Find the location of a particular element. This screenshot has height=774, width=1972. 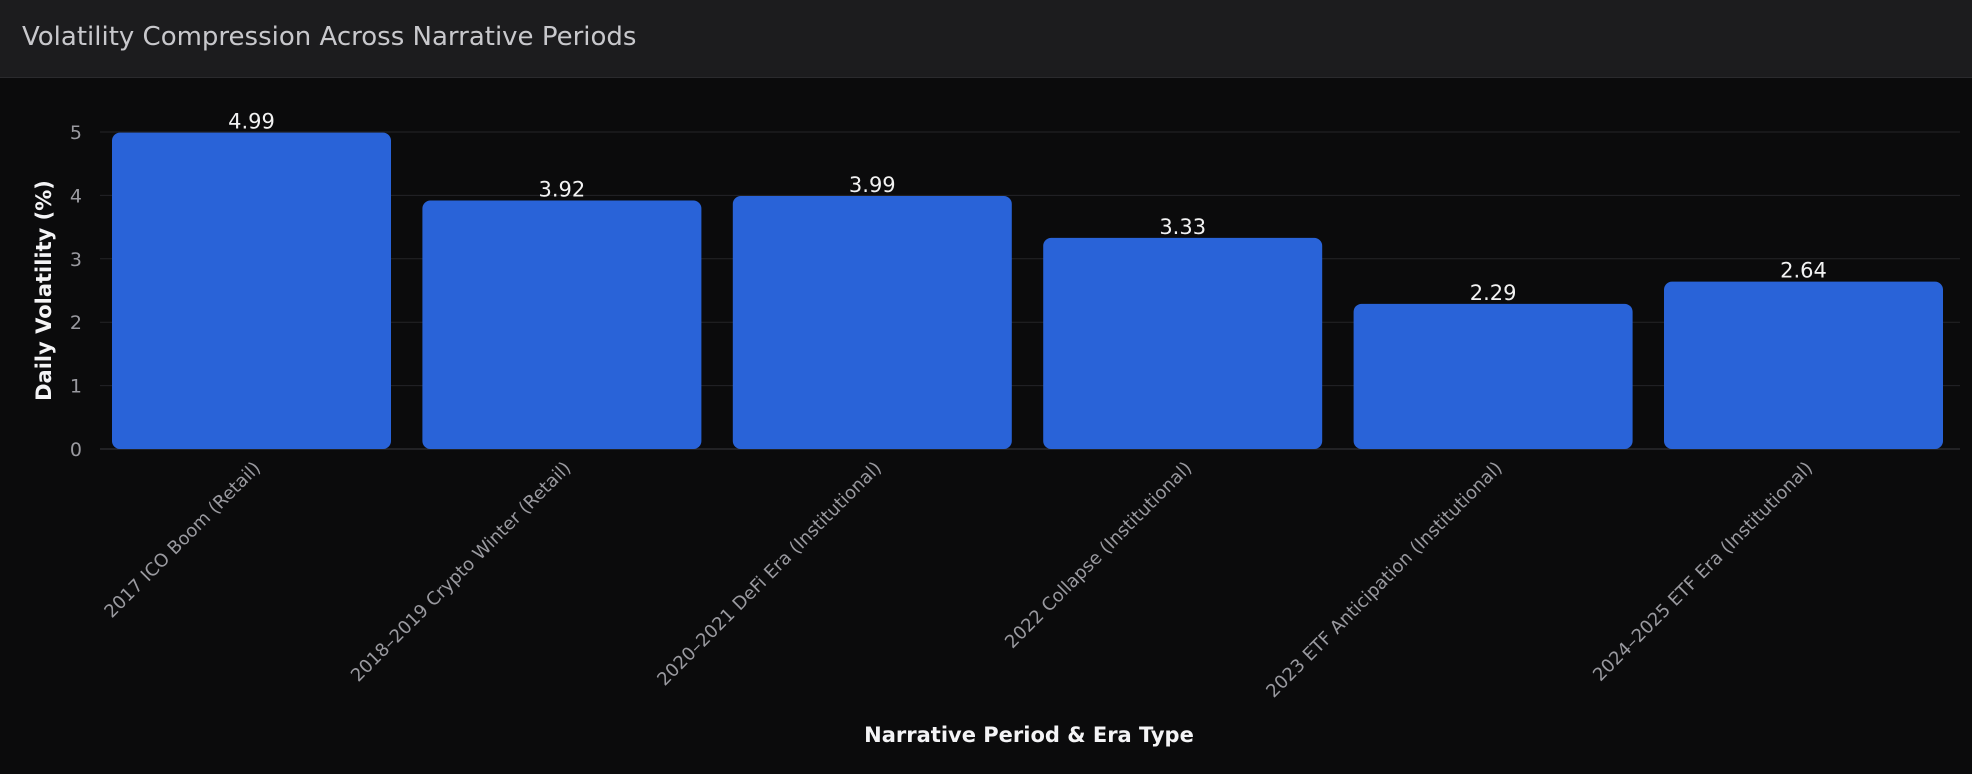

y-tick-label: 2 is located at coordinates (76, 323).